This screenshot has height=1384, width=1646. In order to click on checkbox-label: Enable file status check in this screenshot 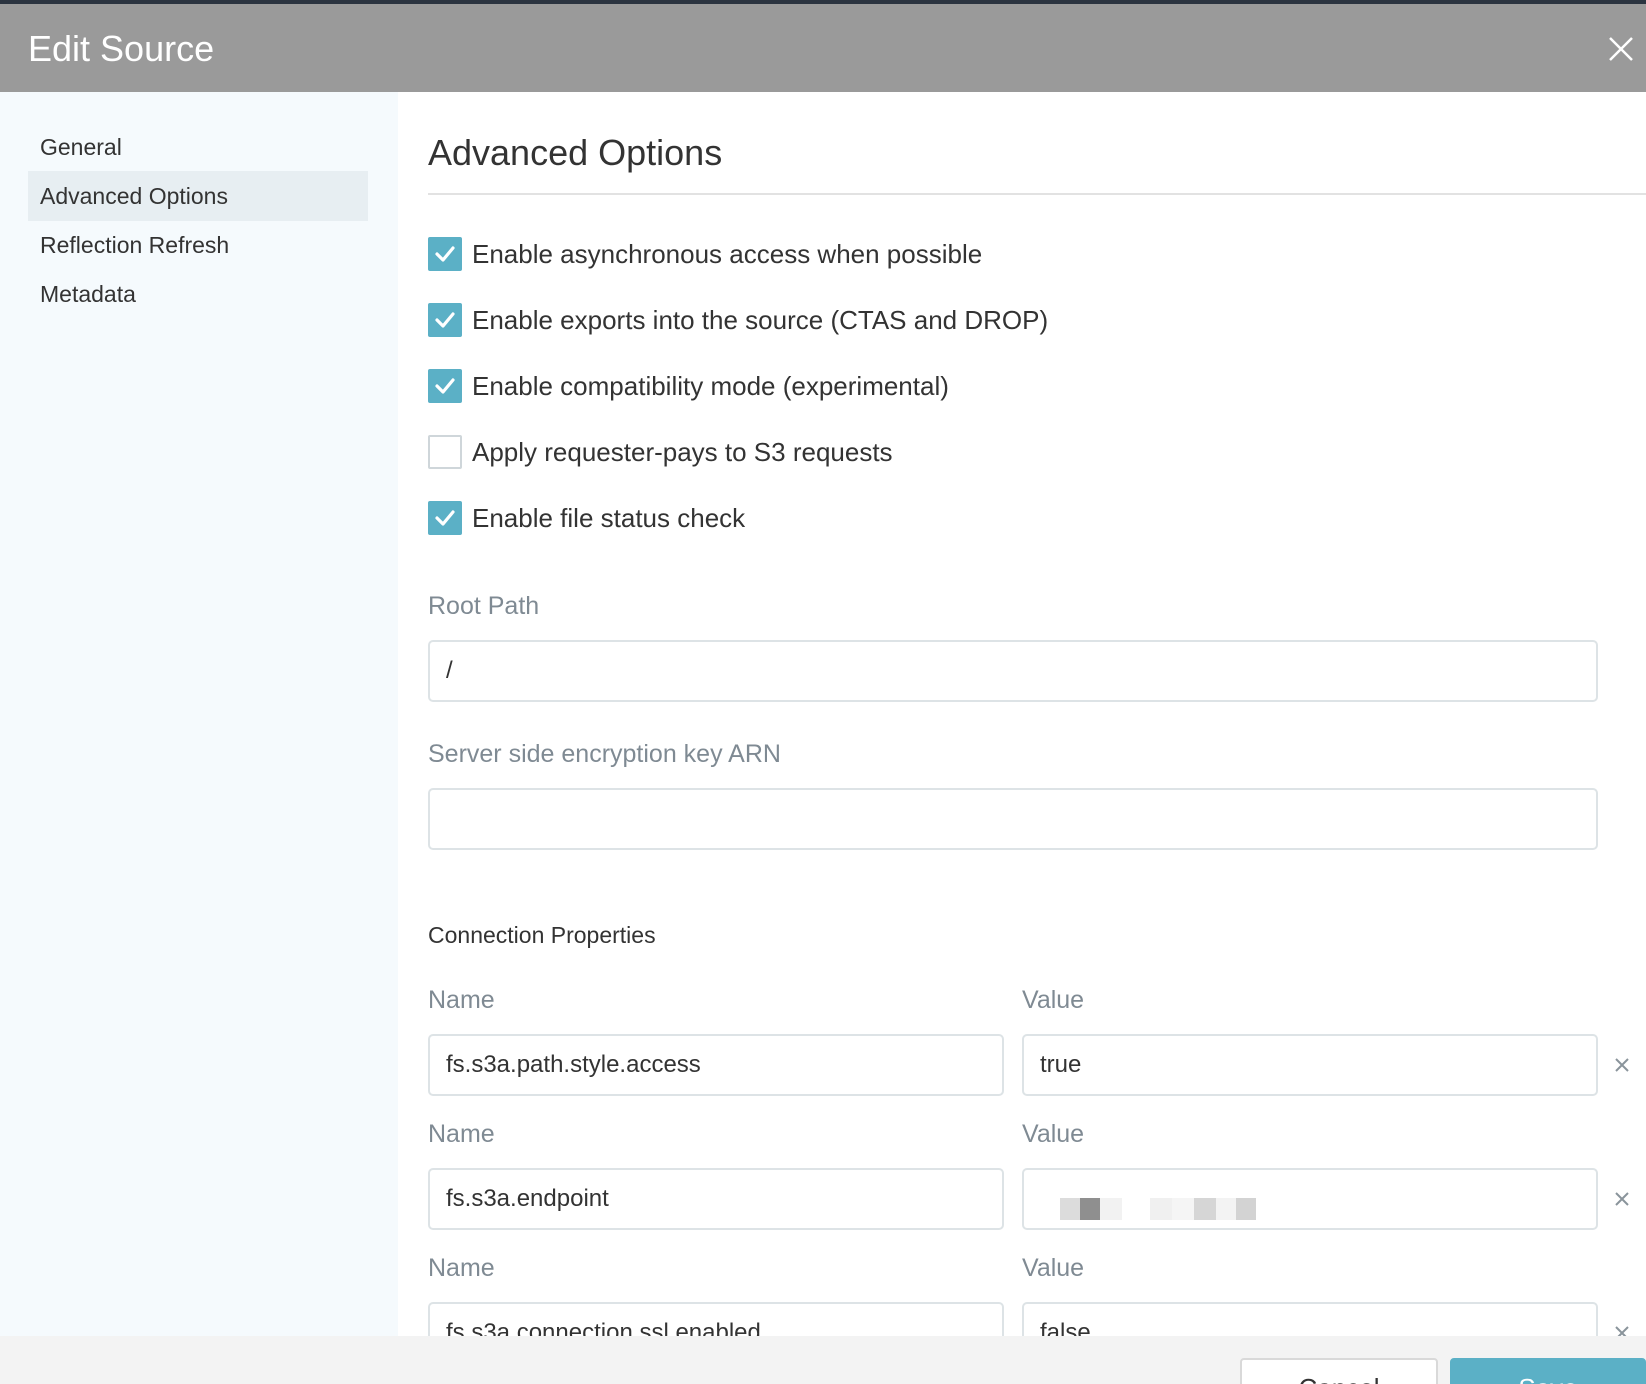, I will do `click(609, 517)`.